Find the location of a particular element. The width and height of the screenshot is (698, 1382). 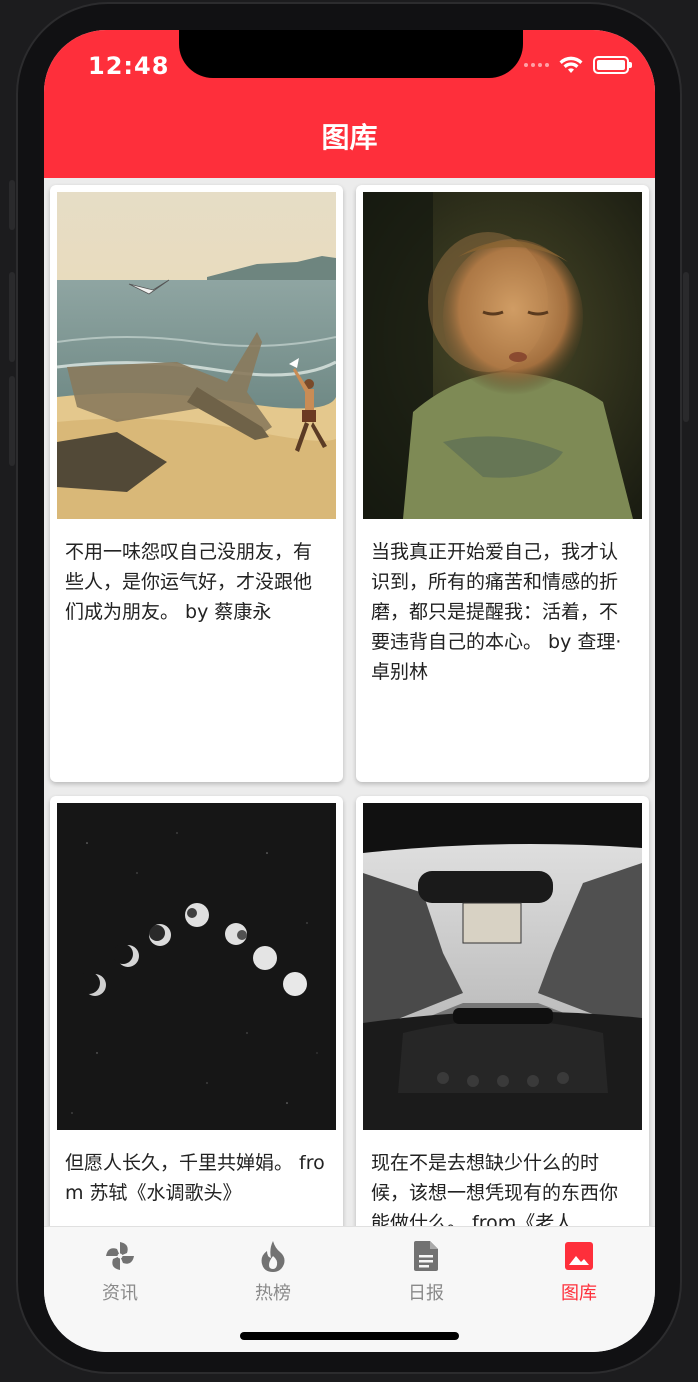

mute-switch is located at coordinates (12, 205).